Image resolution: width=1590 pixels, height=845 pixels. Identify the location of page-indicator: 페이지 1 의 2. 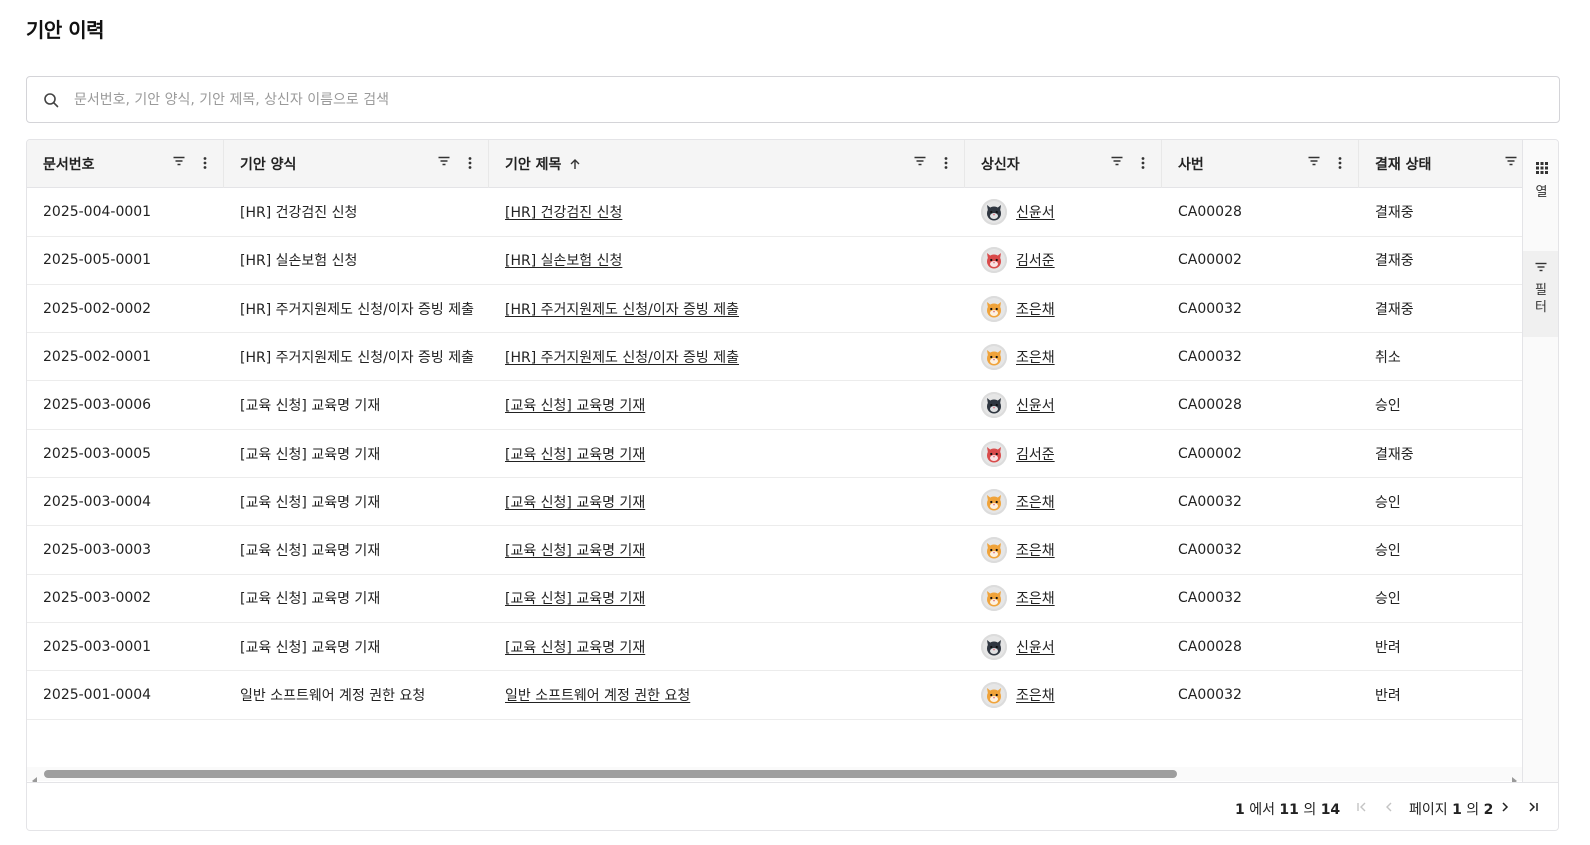
(1451, 810).